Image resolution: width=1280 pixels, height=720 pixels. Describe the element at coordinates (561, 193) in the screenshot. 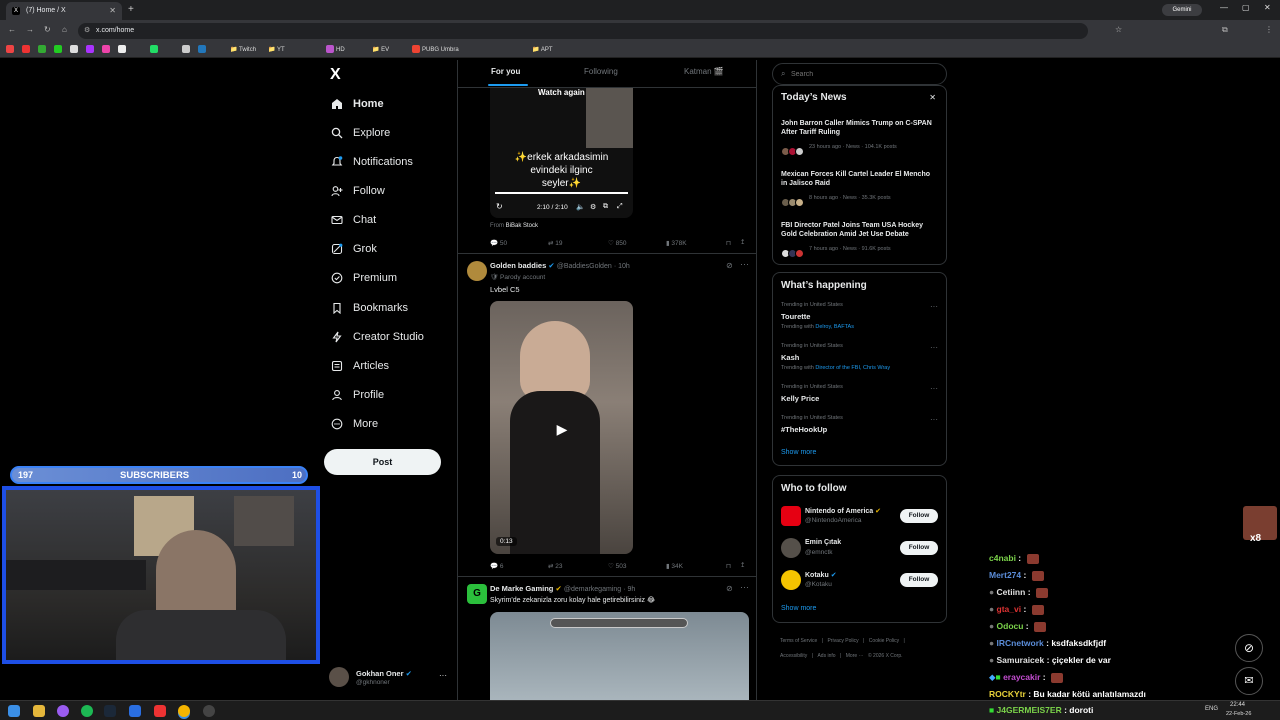

I see `video-progress-bar` at that location.